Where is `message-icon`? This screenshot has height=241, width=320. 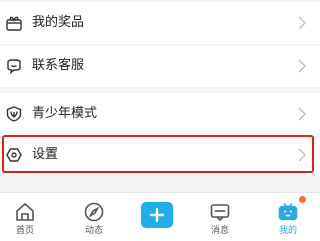 message-icon is located at coordinates (220, 212).